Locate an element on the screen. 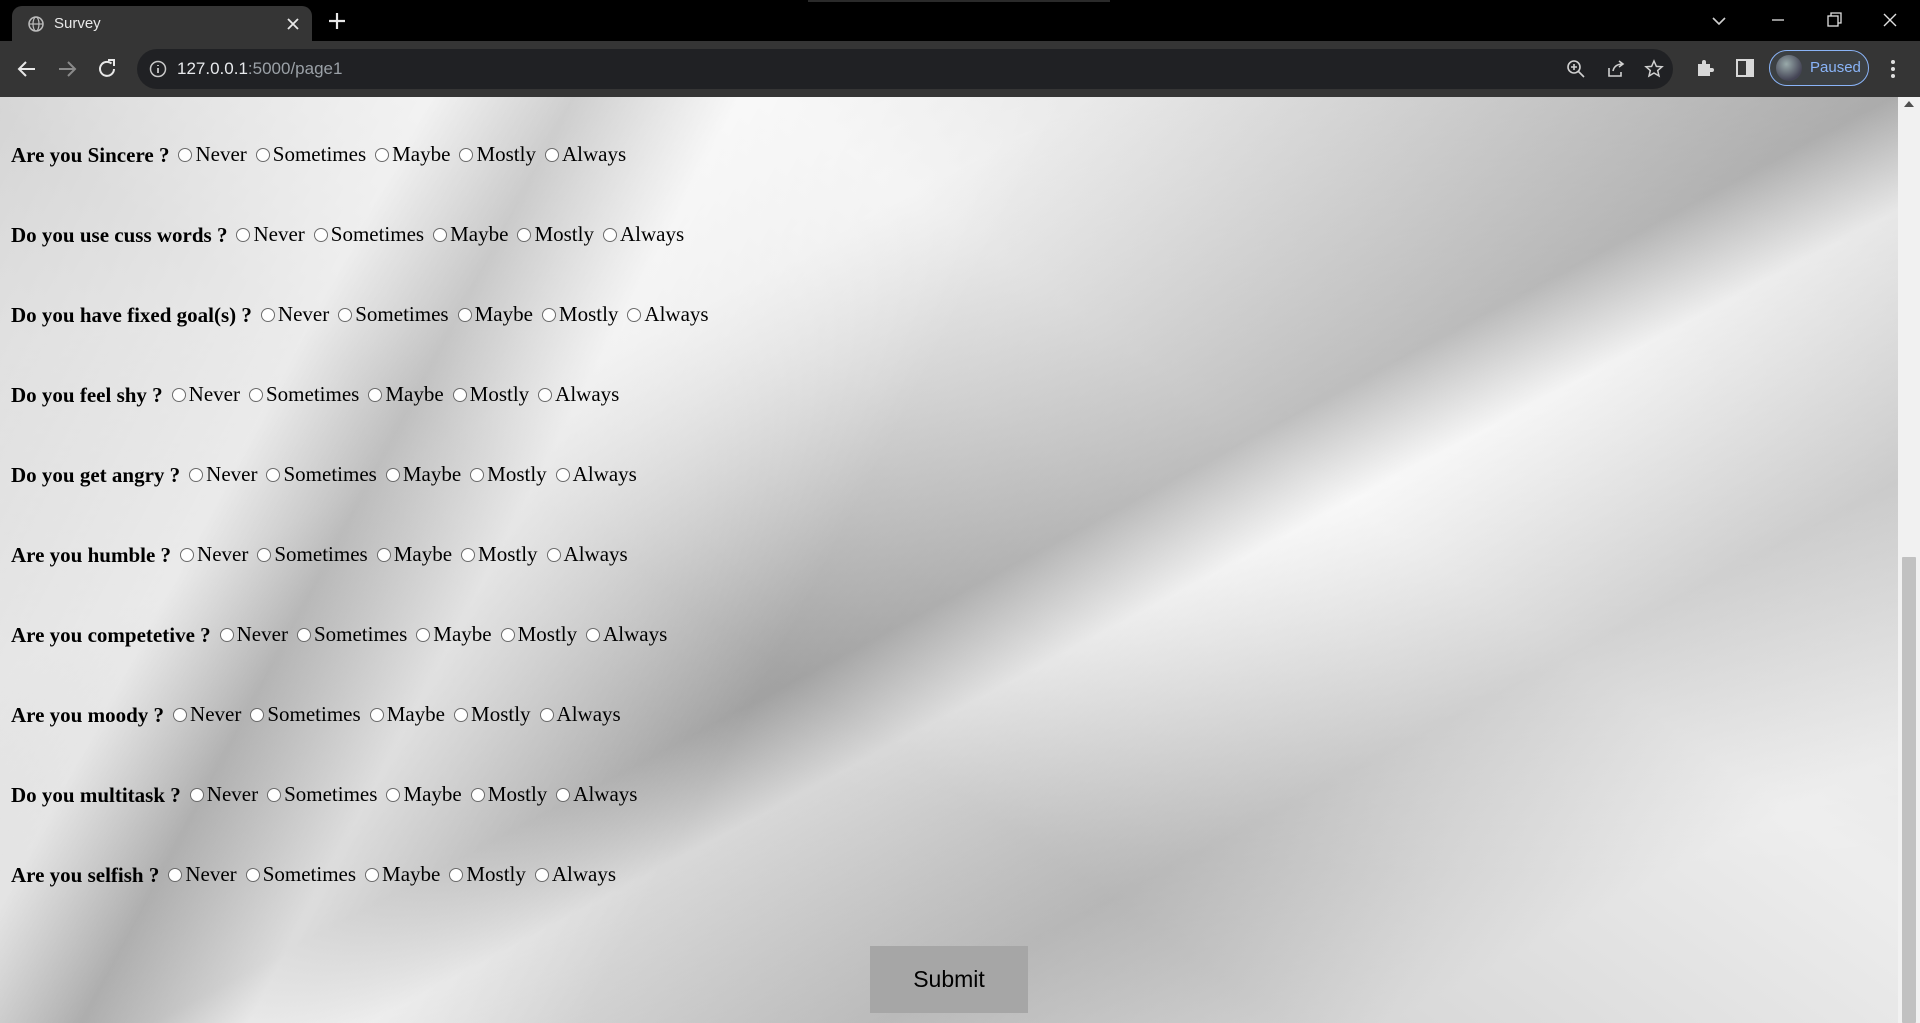  chevron-down-icon is located at coordinates (1719, 21).